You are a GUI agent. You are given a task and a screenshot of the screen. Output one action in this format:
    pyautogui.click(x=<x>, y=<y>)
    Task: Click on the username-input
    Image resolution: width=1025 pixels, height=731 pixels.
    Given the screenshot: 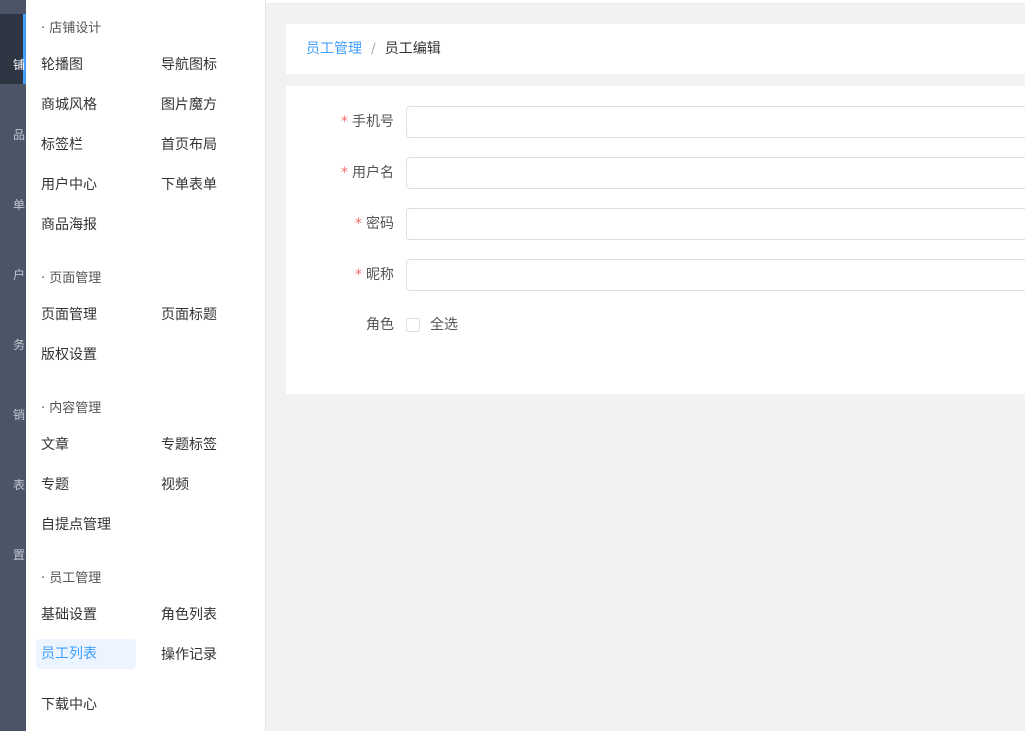 What is the action you would take?
    pyautogui.click(x=715, y=173)
    